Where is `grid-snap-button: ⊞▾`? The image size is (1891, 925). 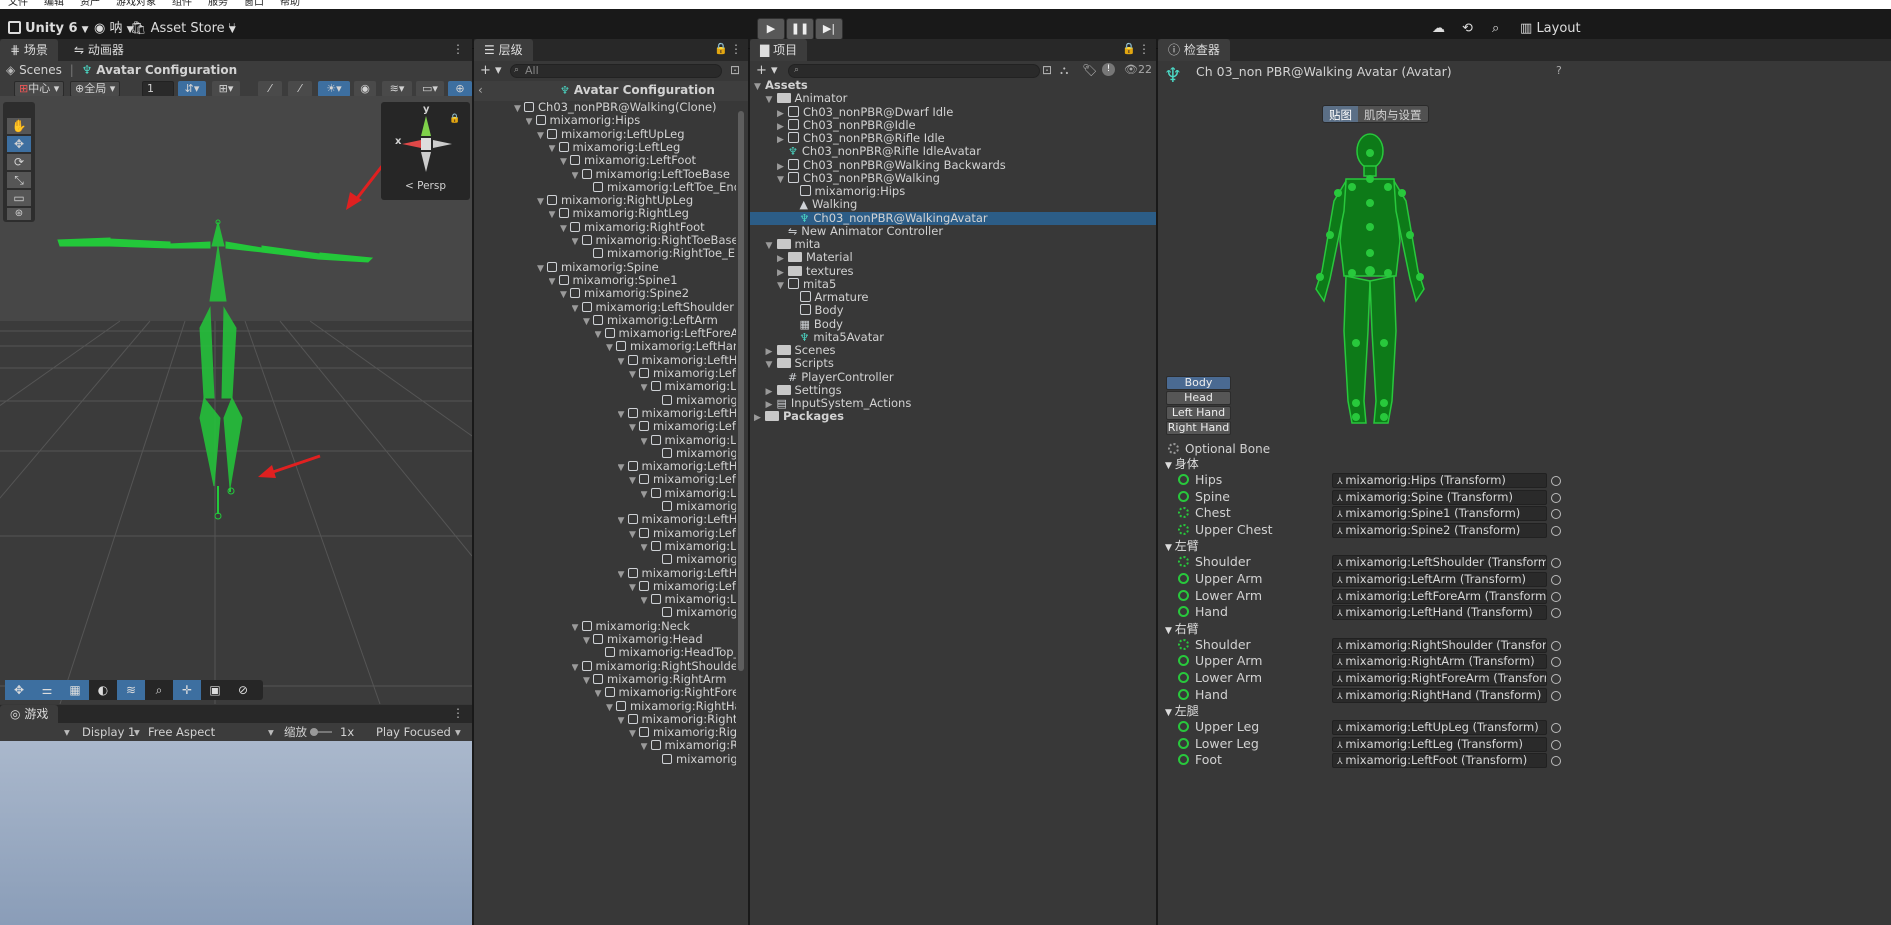
grid-snap-button: ⊞▾ is located at coordinates (226, 89).